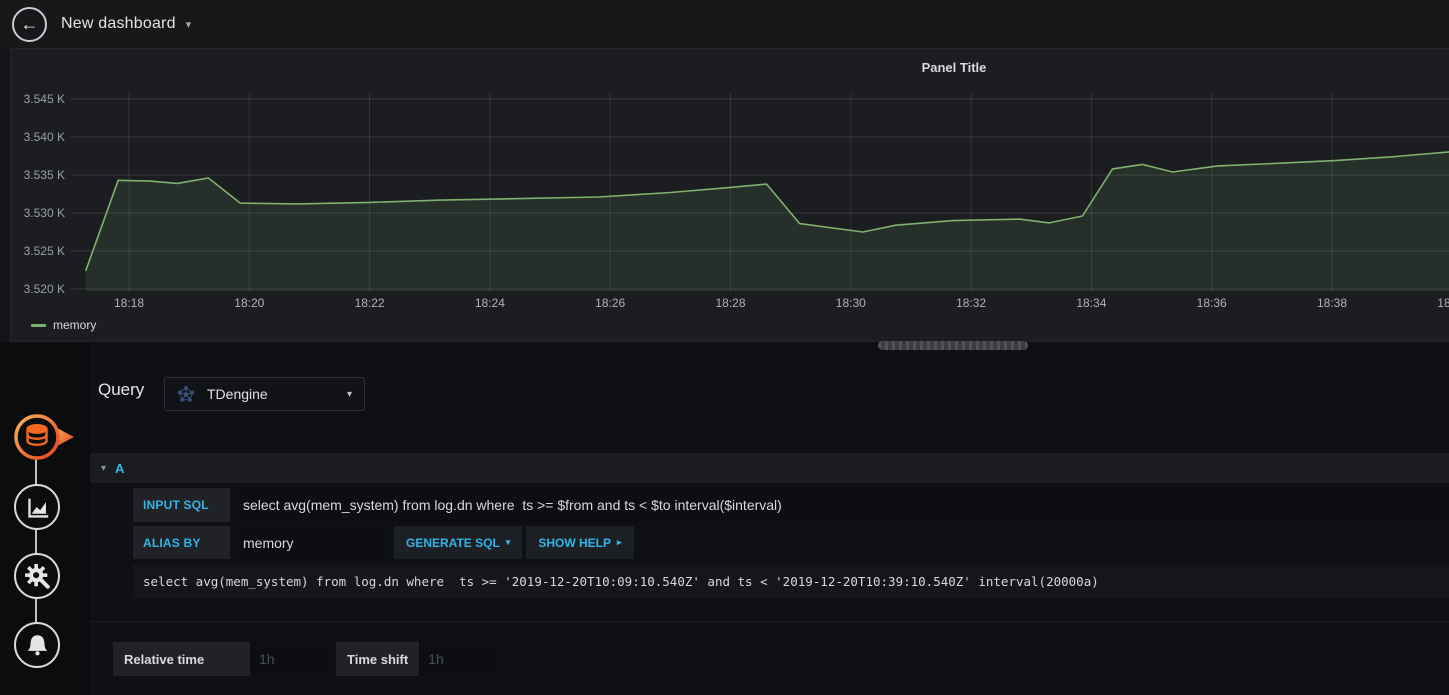 The width and height of the screenshot is (1449, 695). What do you see at coordinates (118, 24) in the screenshot?
I see `dashboard-title: New dashboard` at bounding box center [118, 24].